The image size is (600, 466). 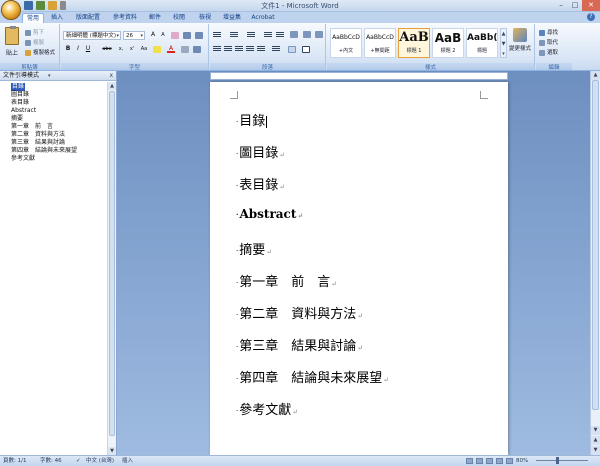 I want to click on tab-home: 常用, so click(x=33, y=18).